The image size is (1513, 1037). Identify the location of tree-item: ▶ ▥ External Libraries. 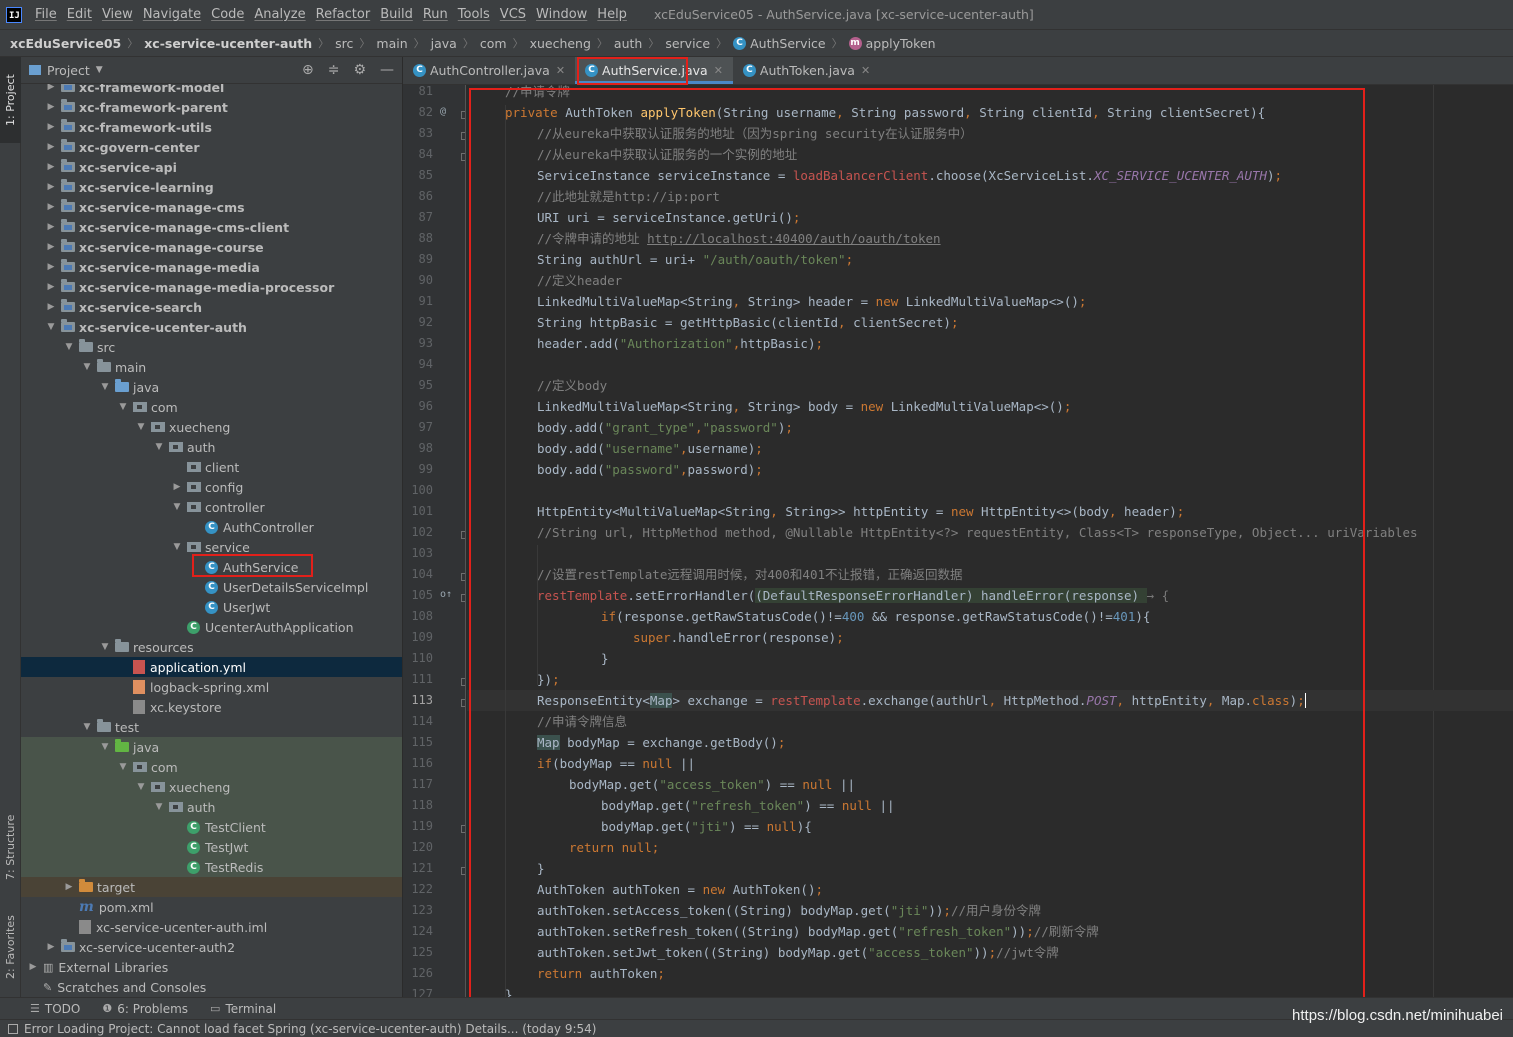
(211, 967).